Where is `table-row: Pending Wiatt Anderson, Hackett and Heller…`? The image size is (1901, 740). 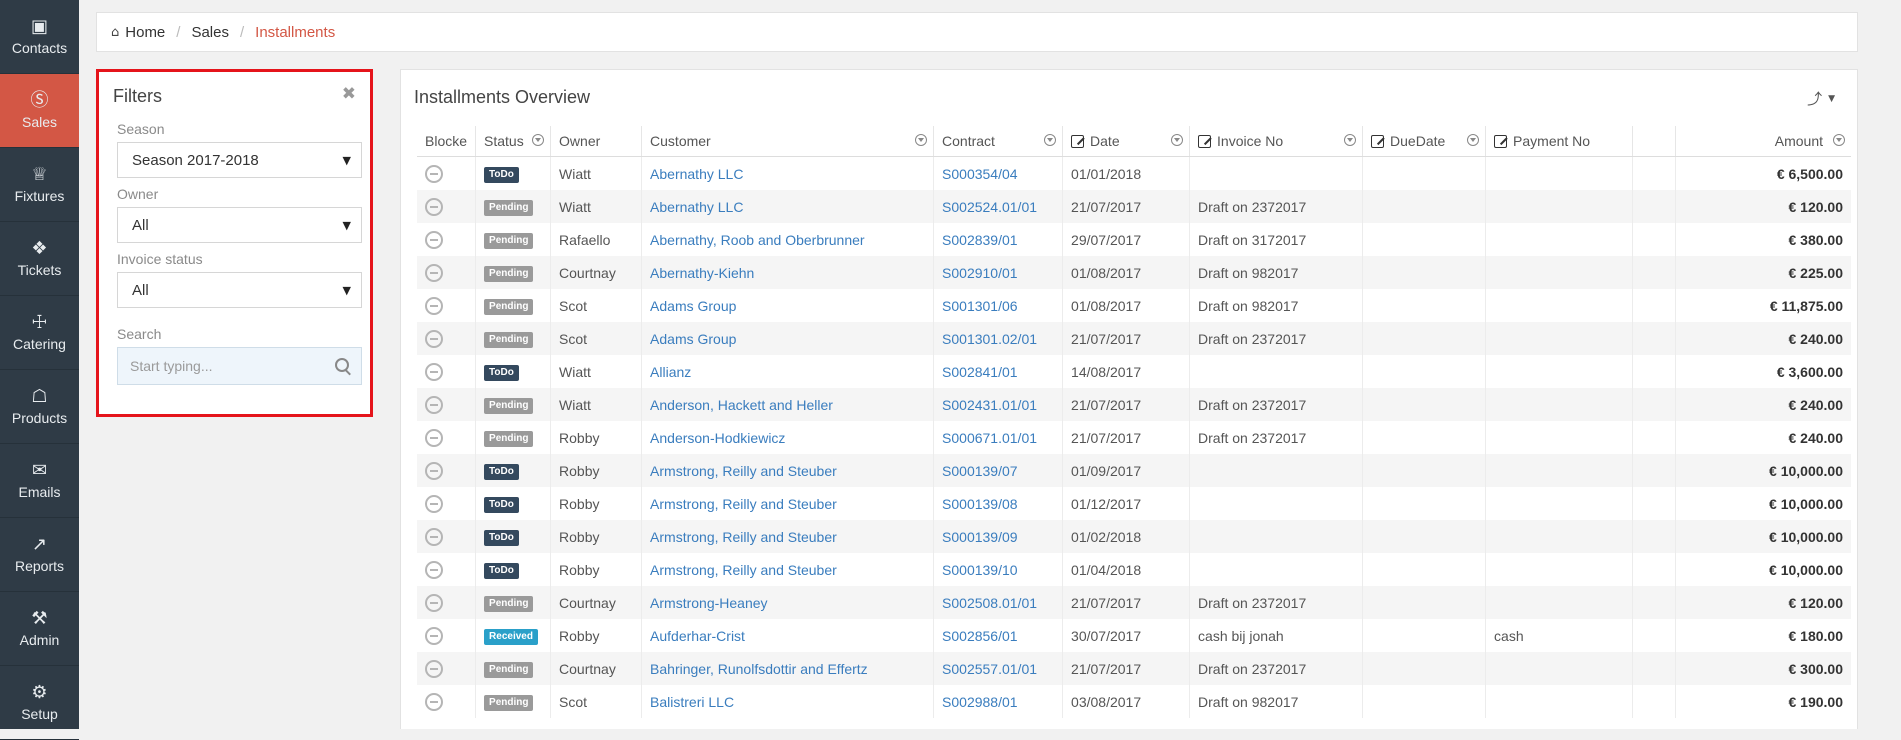 table-row: Pending Wiatt Anderson, Hackett and Heller… is located at coordinates (1134, 404).